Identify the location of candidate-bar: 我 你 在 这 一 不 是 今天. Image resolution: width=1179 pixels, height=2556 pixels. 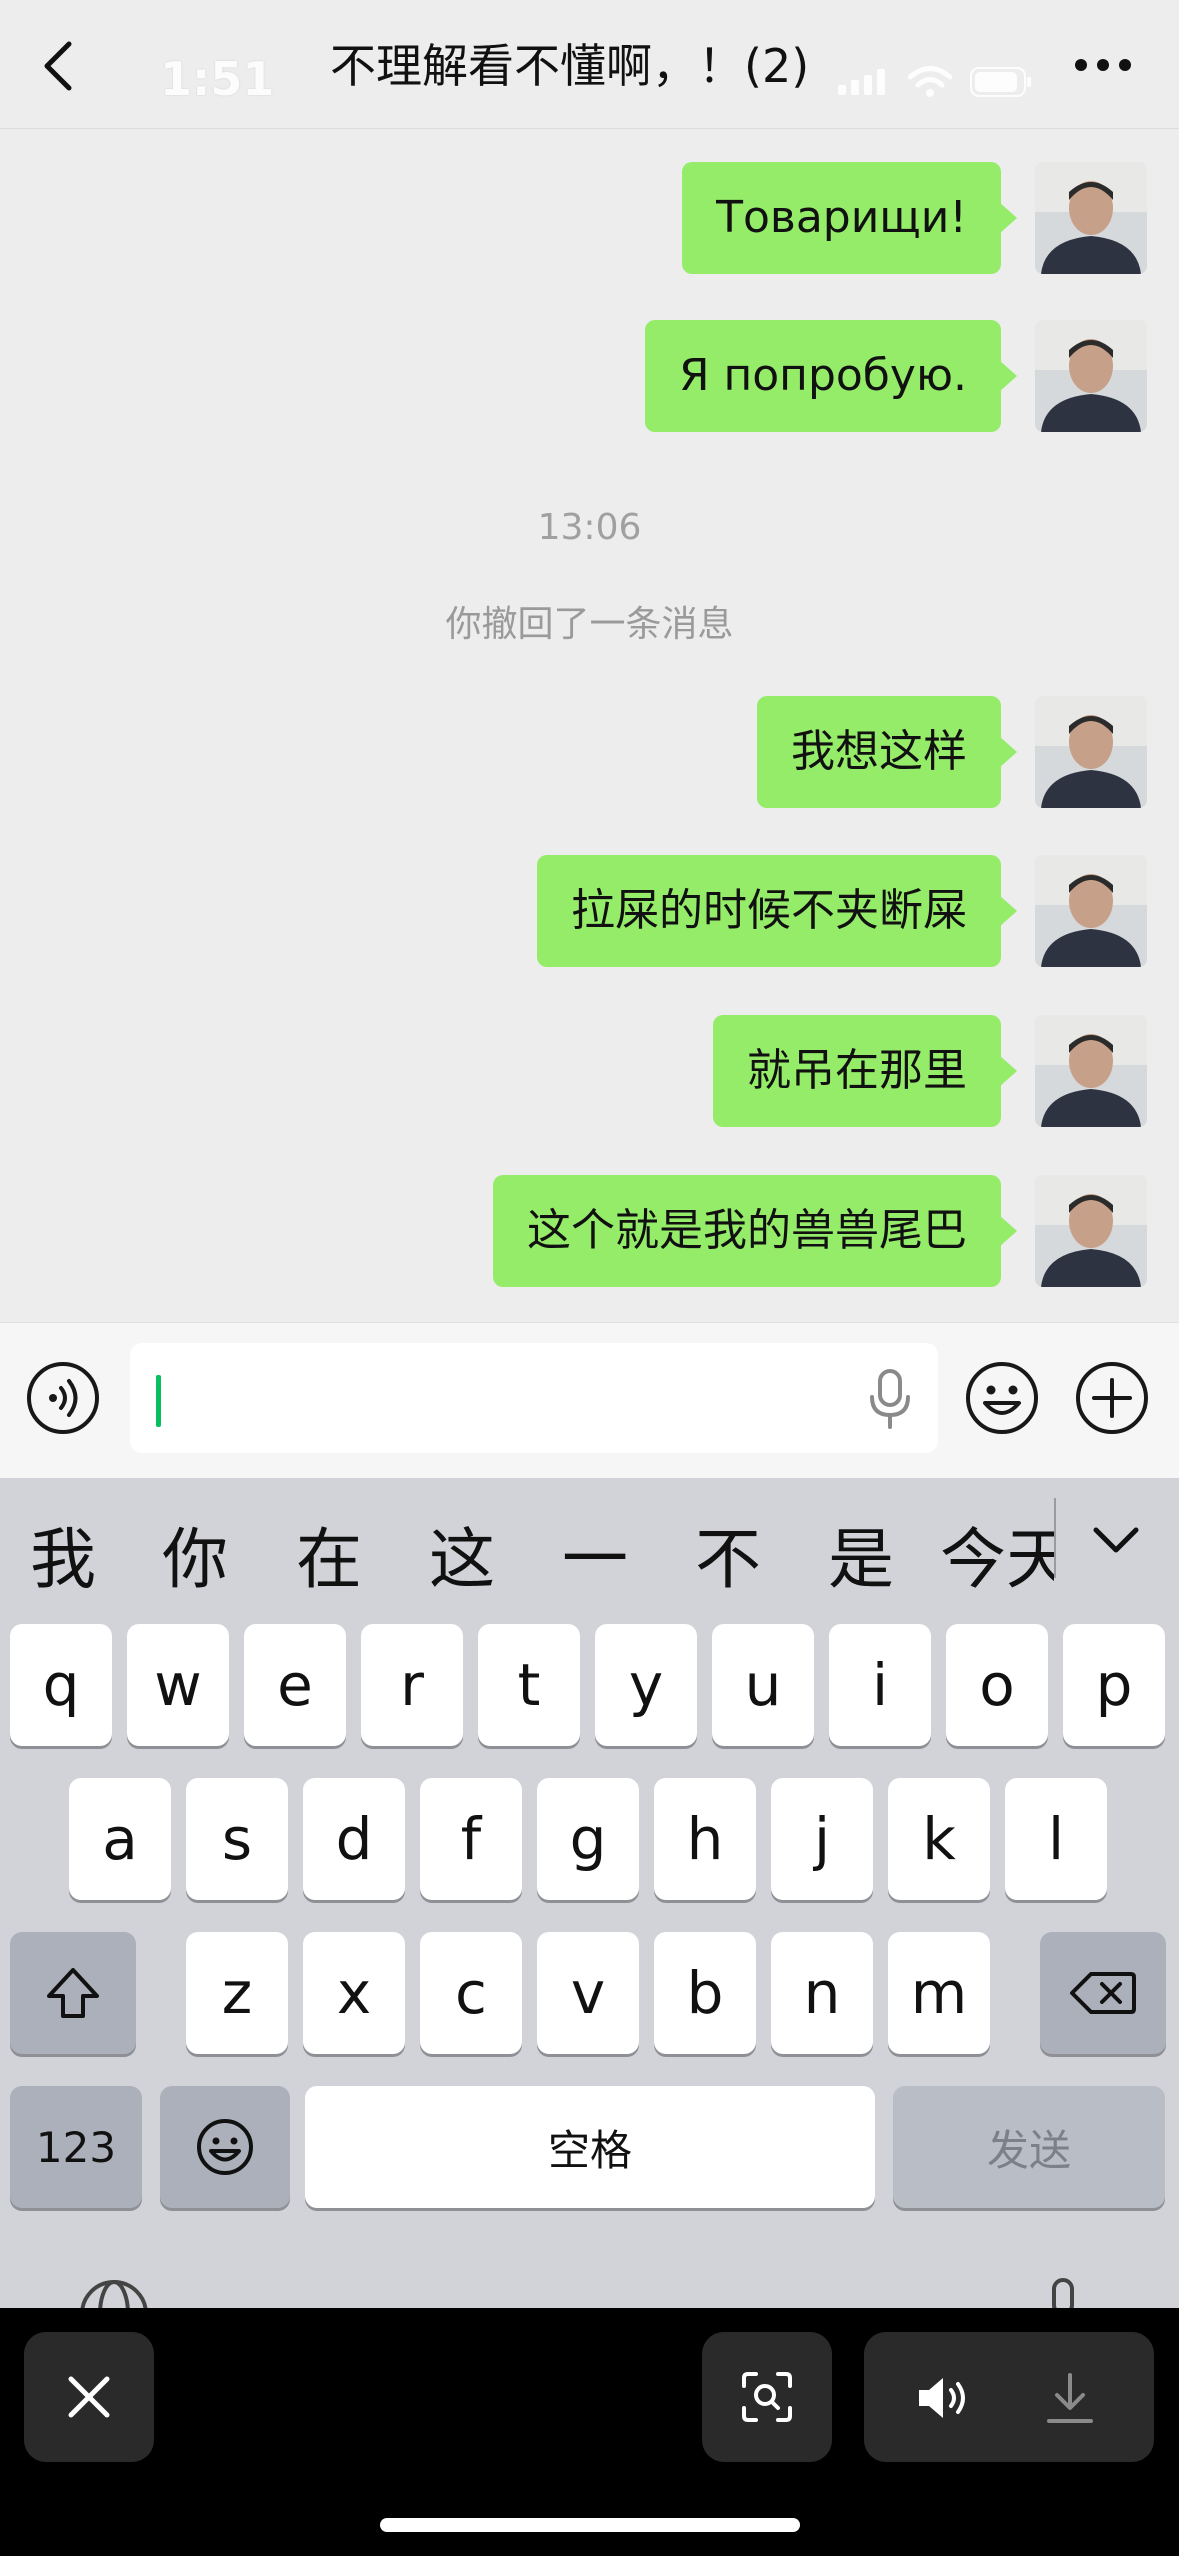
(589, 1549).